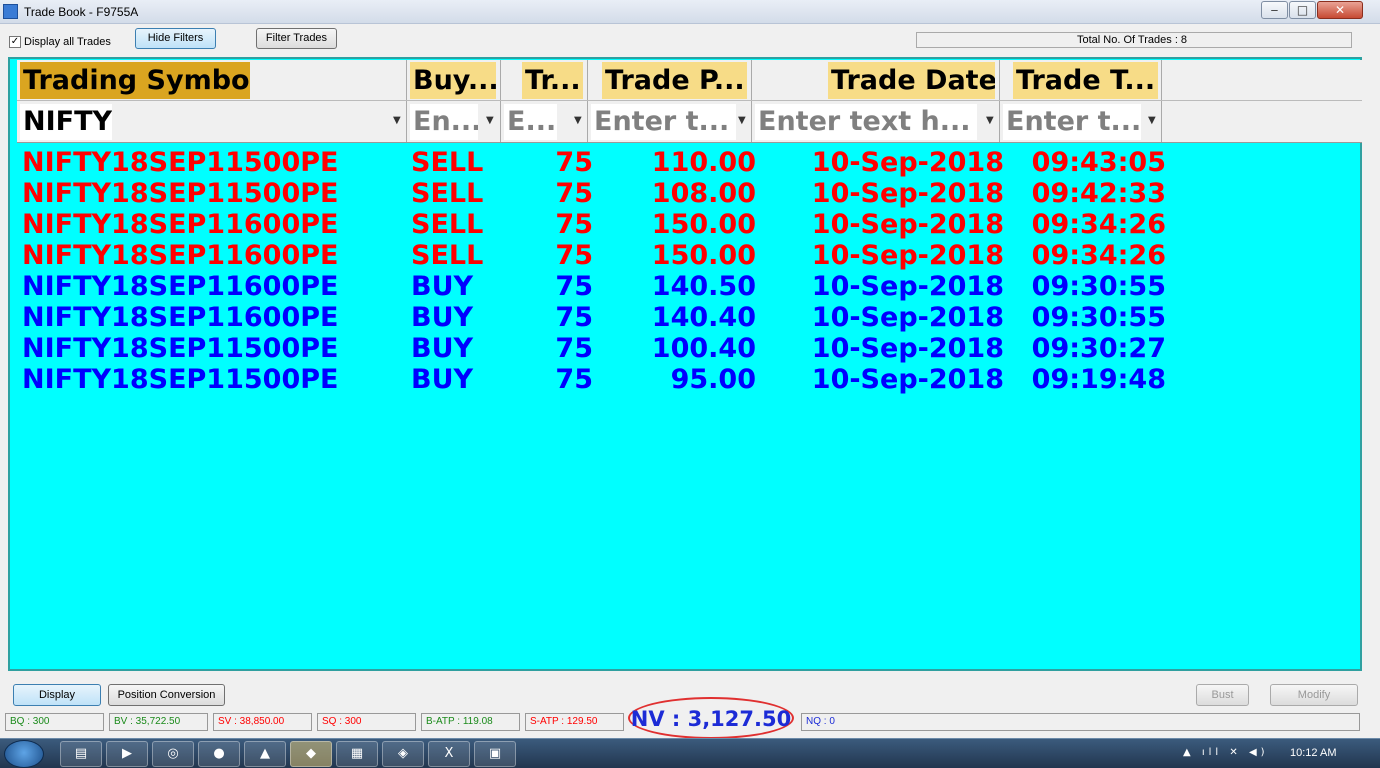 The image size is (1380, 768). Describe the element at coordinates (876, 80) in the screenshot. I see `column-header-trade-date: Trade Date` at that location.